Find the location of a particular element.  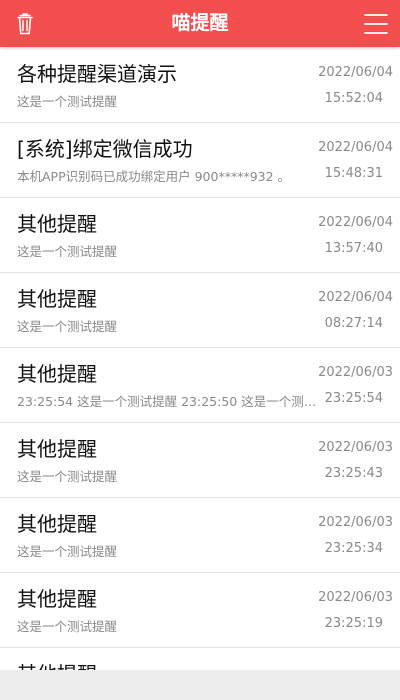

page-title: 喵提醒 is located at coordinates (200, 23).